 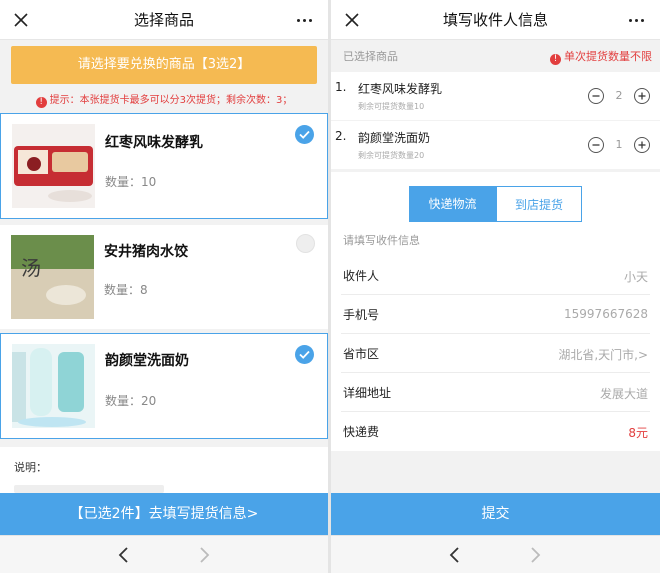 What do you see at coordinates (147, 361) in the screenshot?
I see `product-name: 韵颜堂洗面奶` at bounding box center [147, 361].